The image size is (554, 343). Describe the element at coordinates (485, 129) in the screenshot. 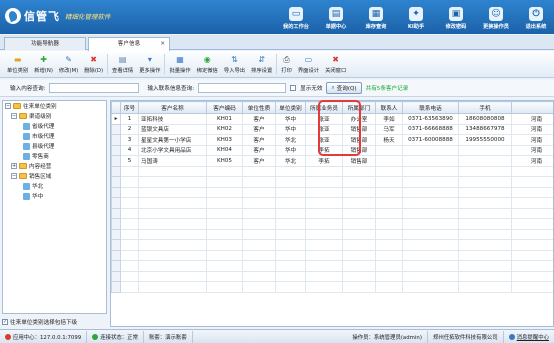

I see `table-cell: 13488667978` at that location.